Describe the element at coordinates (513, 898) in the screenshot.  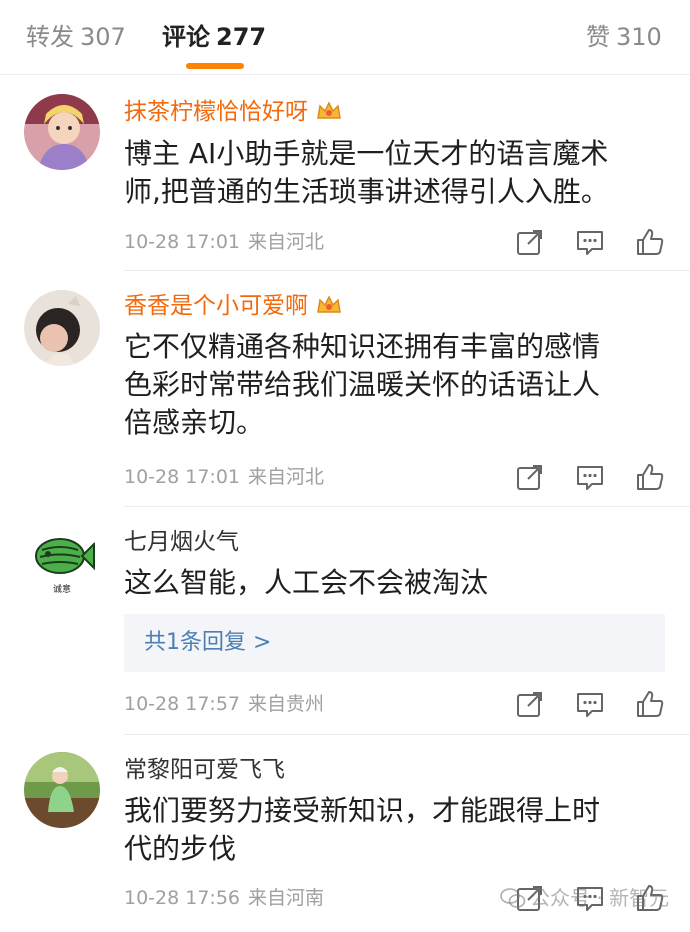
I see `wechat-icon` at that location.